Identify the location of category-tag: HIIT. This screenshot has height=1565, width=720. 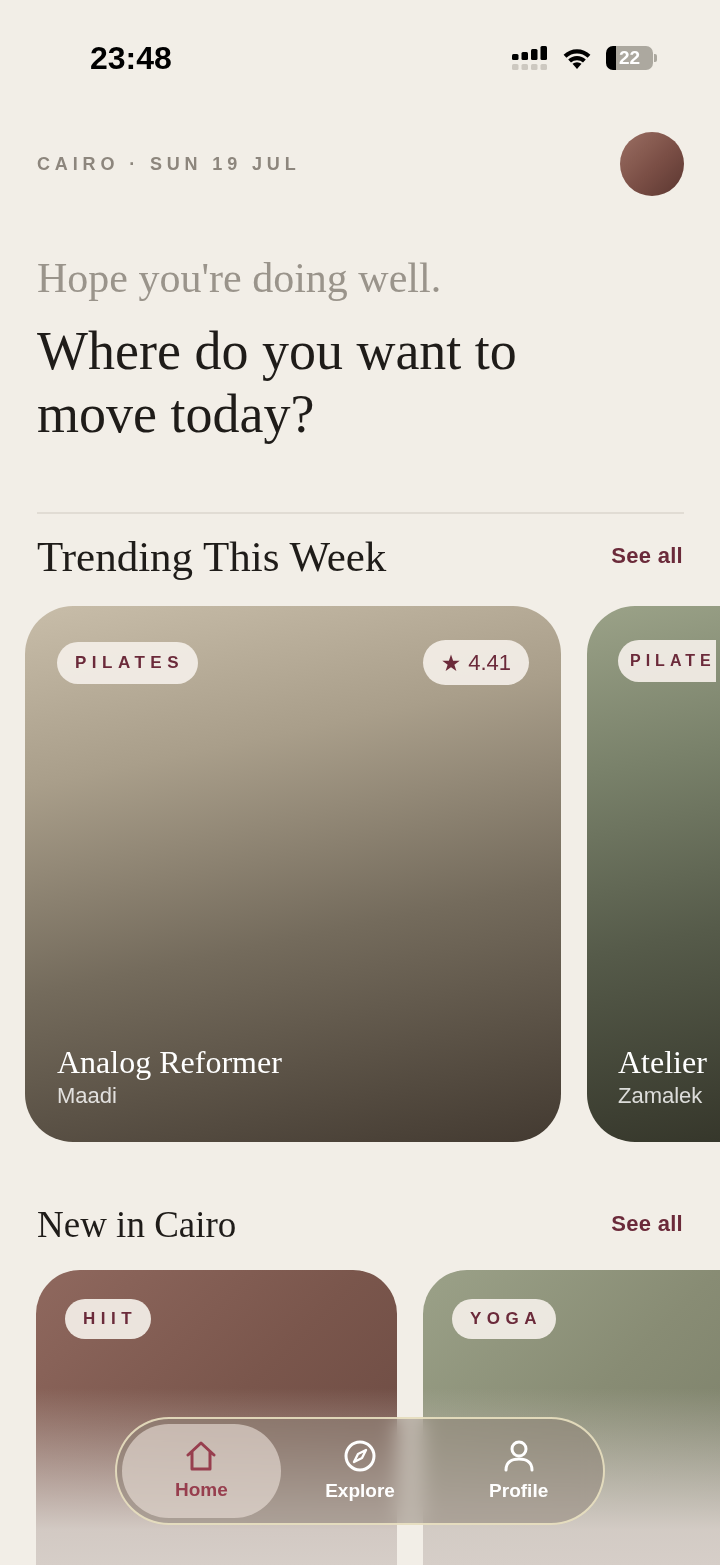
(108, 1319).